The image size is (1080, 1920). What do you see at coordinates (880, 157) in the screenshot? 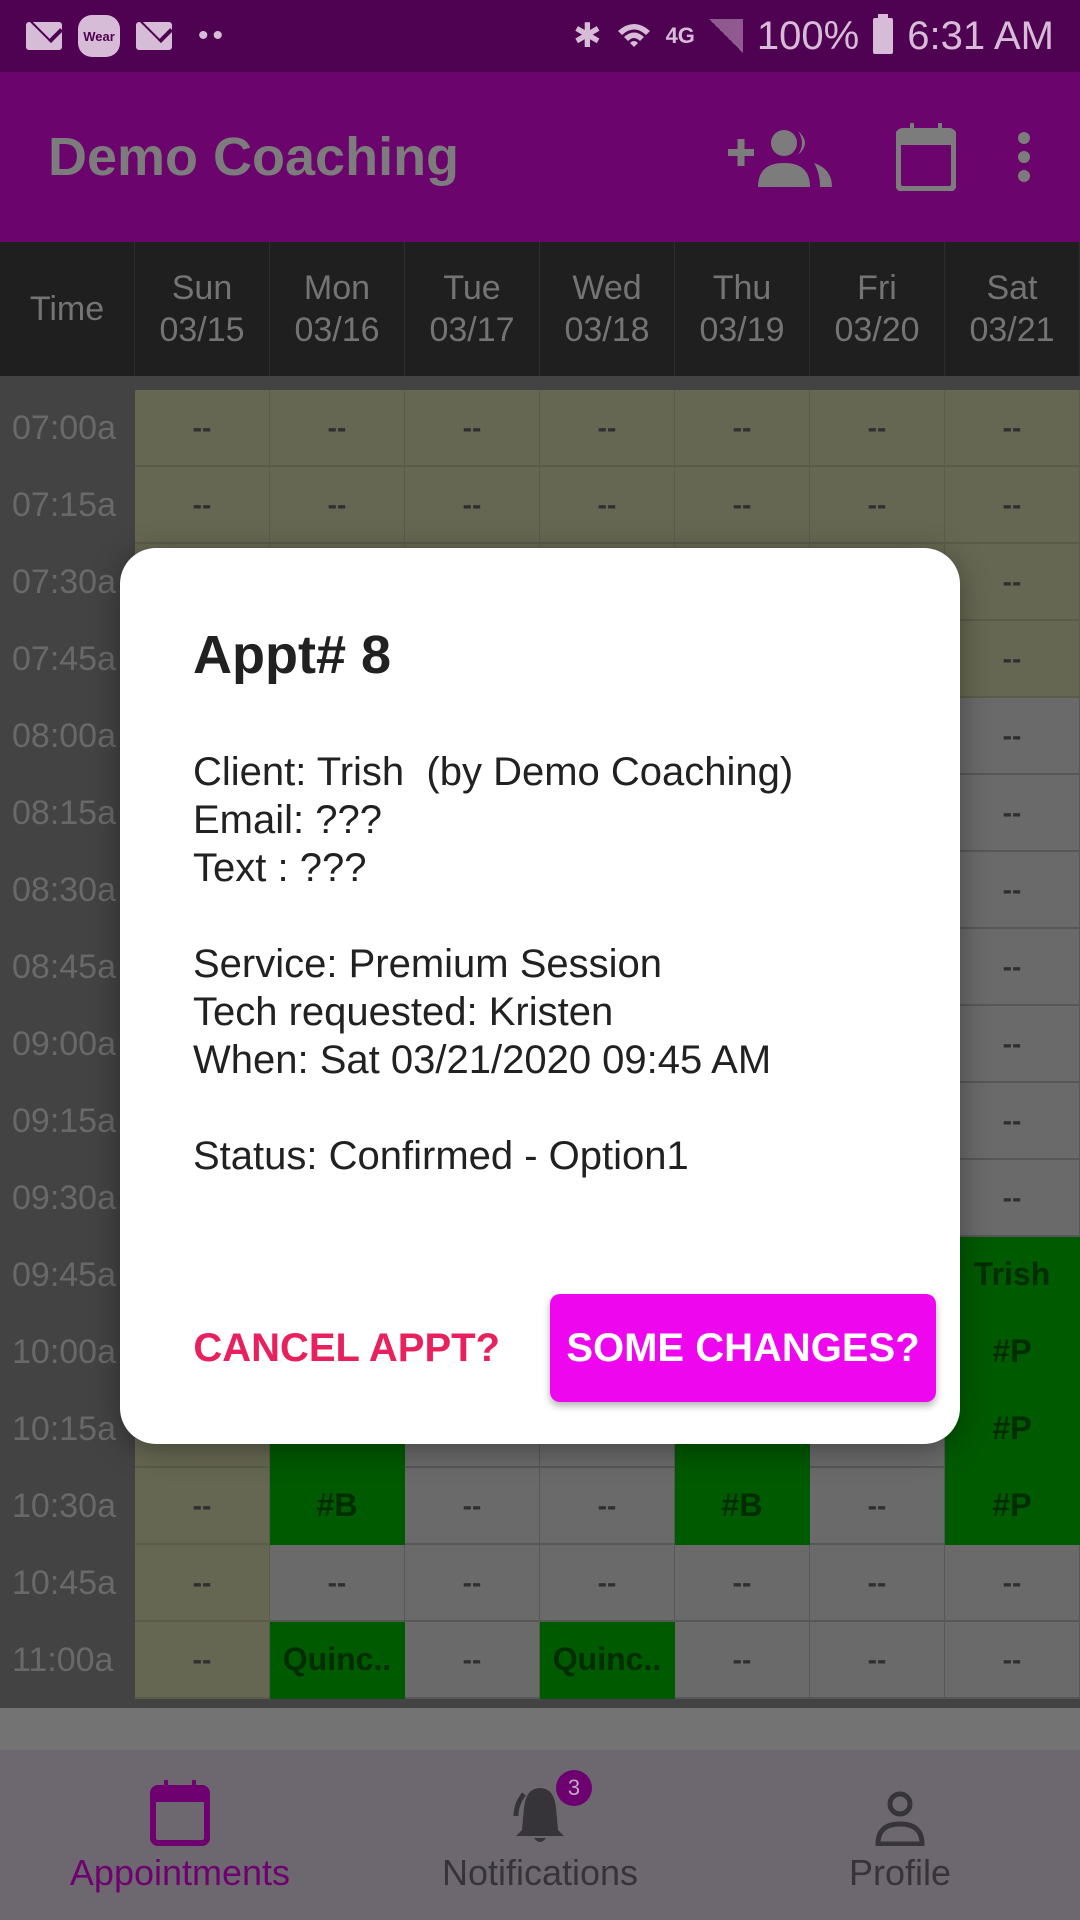
I see `app-bar-actions` at bounding box center [880, 157].